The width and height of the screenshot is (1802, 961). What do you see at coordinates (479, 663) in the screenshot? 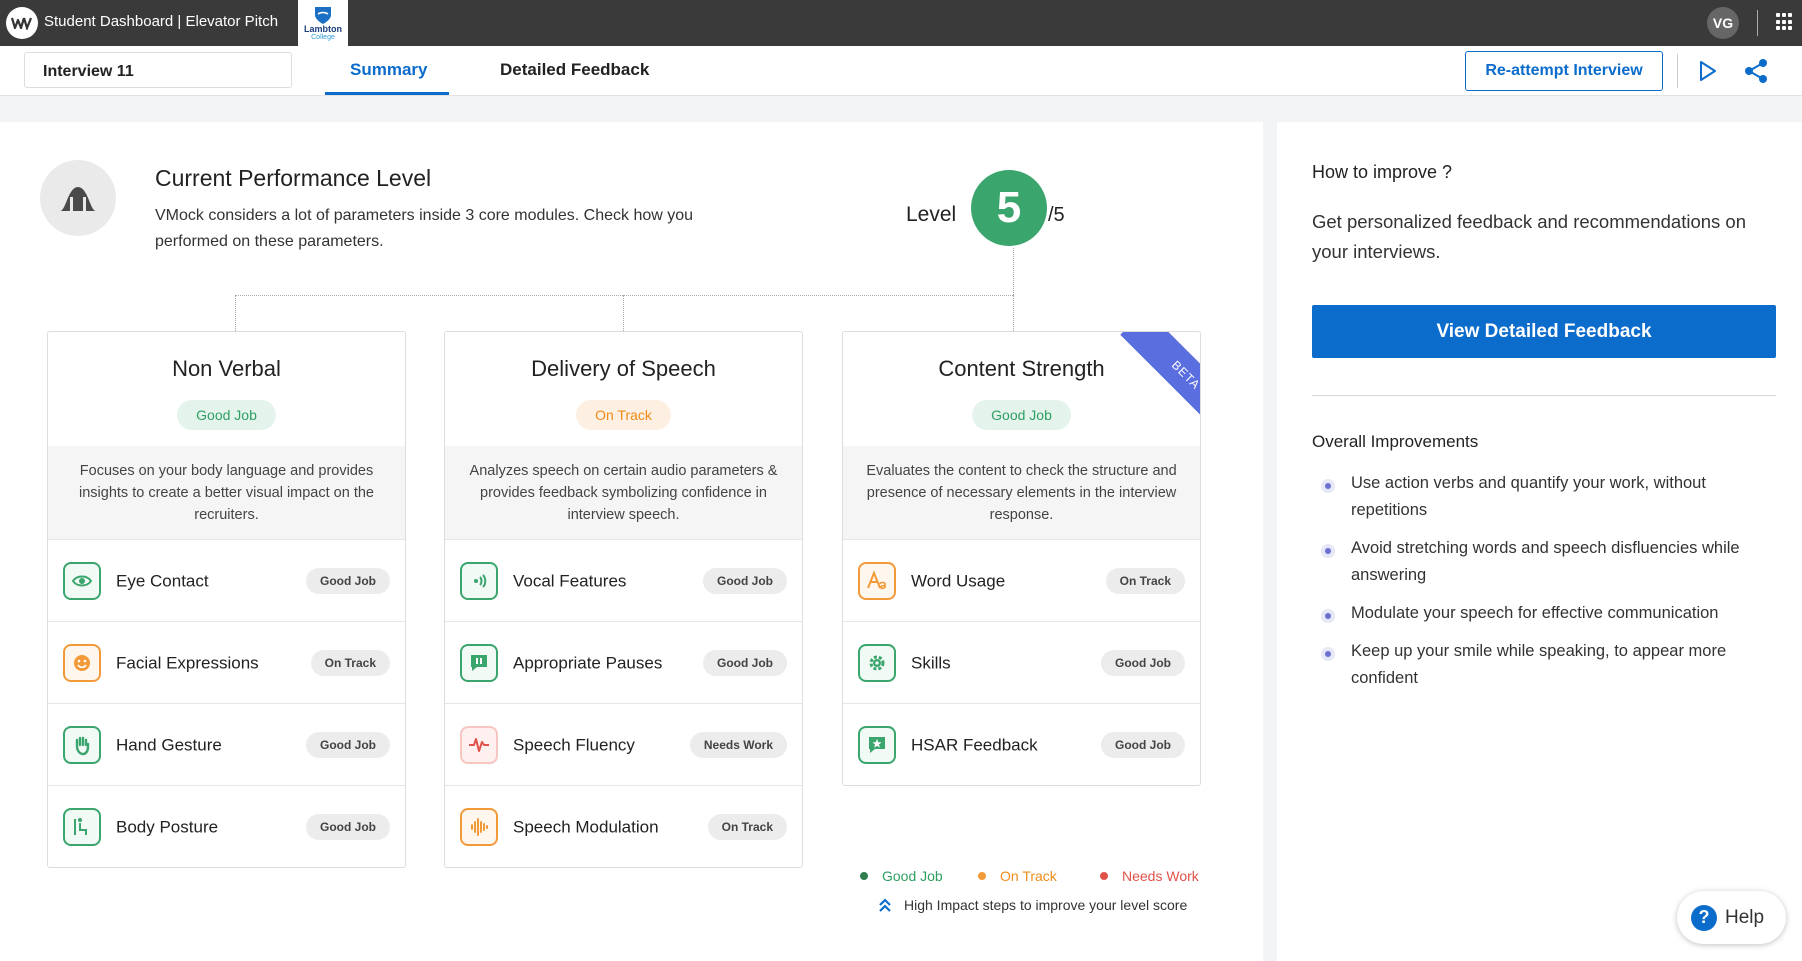
I see `pause-icon` at bounding box center [479, 663].